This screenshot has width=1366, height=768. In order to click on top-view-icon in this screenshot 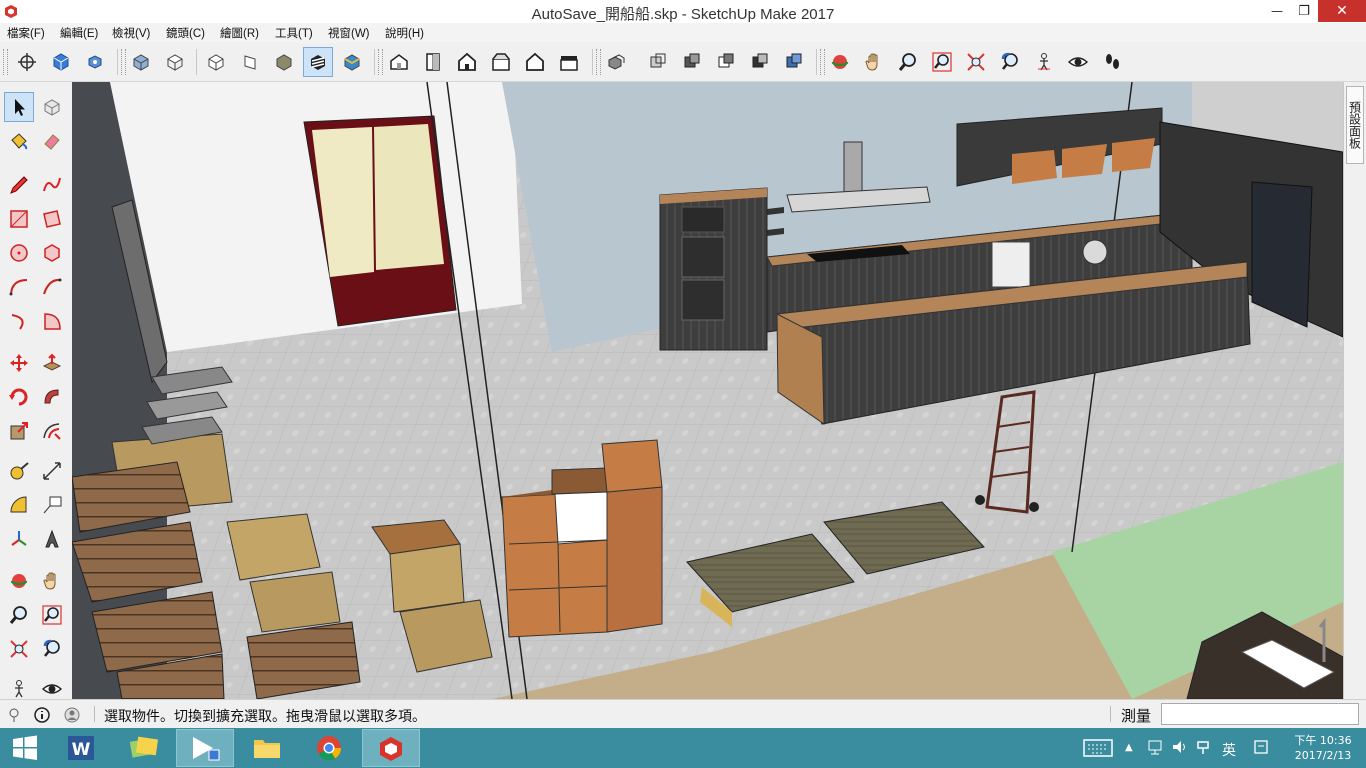, I will do `click(175, 62)`.